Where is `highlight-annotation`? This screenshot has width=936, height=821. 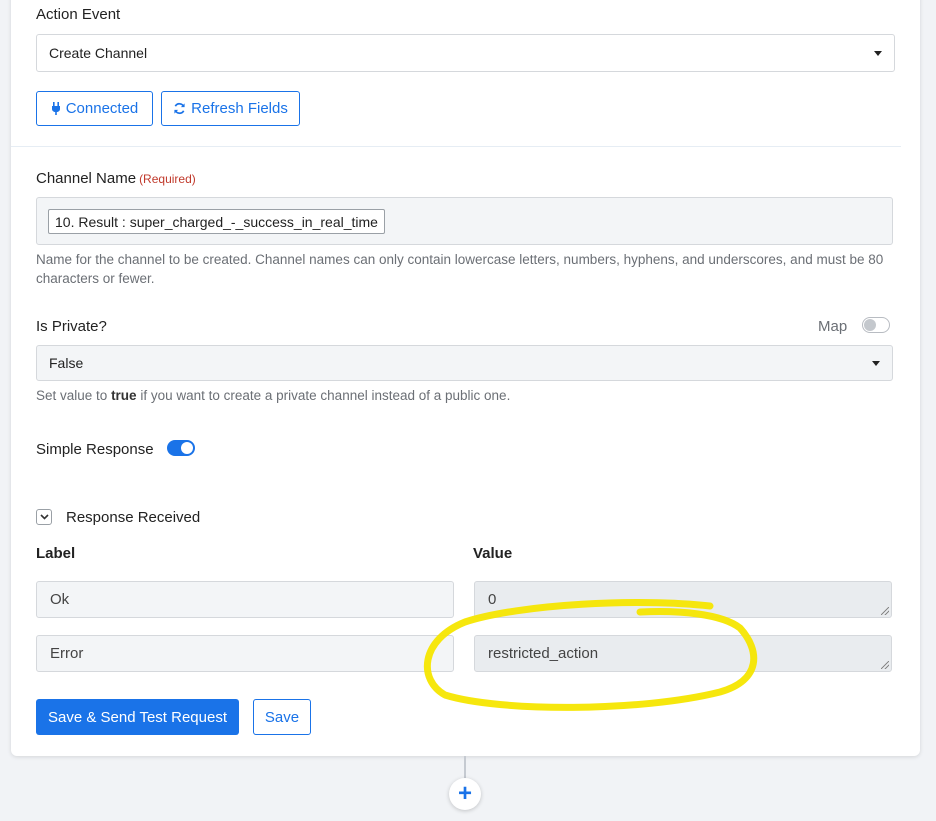 highlight-annotation is located at coordinates (590, 655).